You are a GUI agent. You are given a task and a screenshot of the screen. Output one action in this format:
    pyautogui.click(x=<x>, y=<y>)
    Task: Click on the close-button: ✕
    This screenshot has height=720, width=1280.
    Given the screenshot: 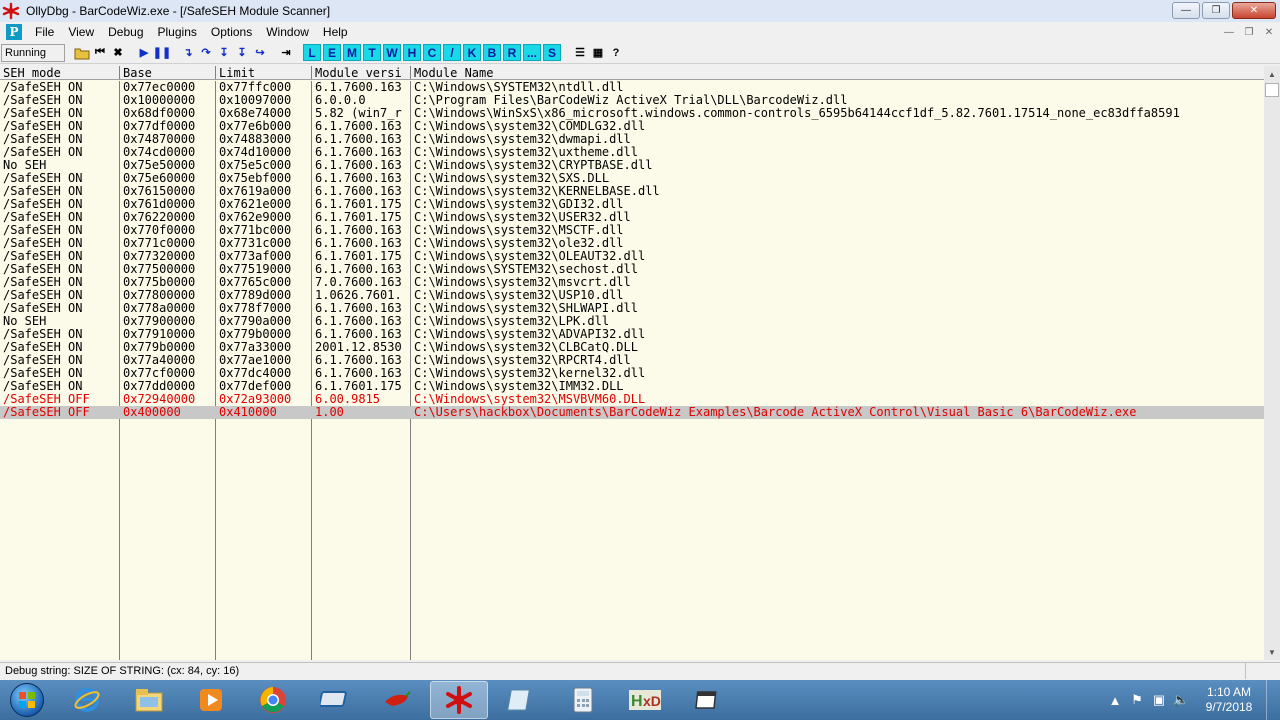 What is the action you would take?
    pyautogui.click(x=1254, y=10)
    